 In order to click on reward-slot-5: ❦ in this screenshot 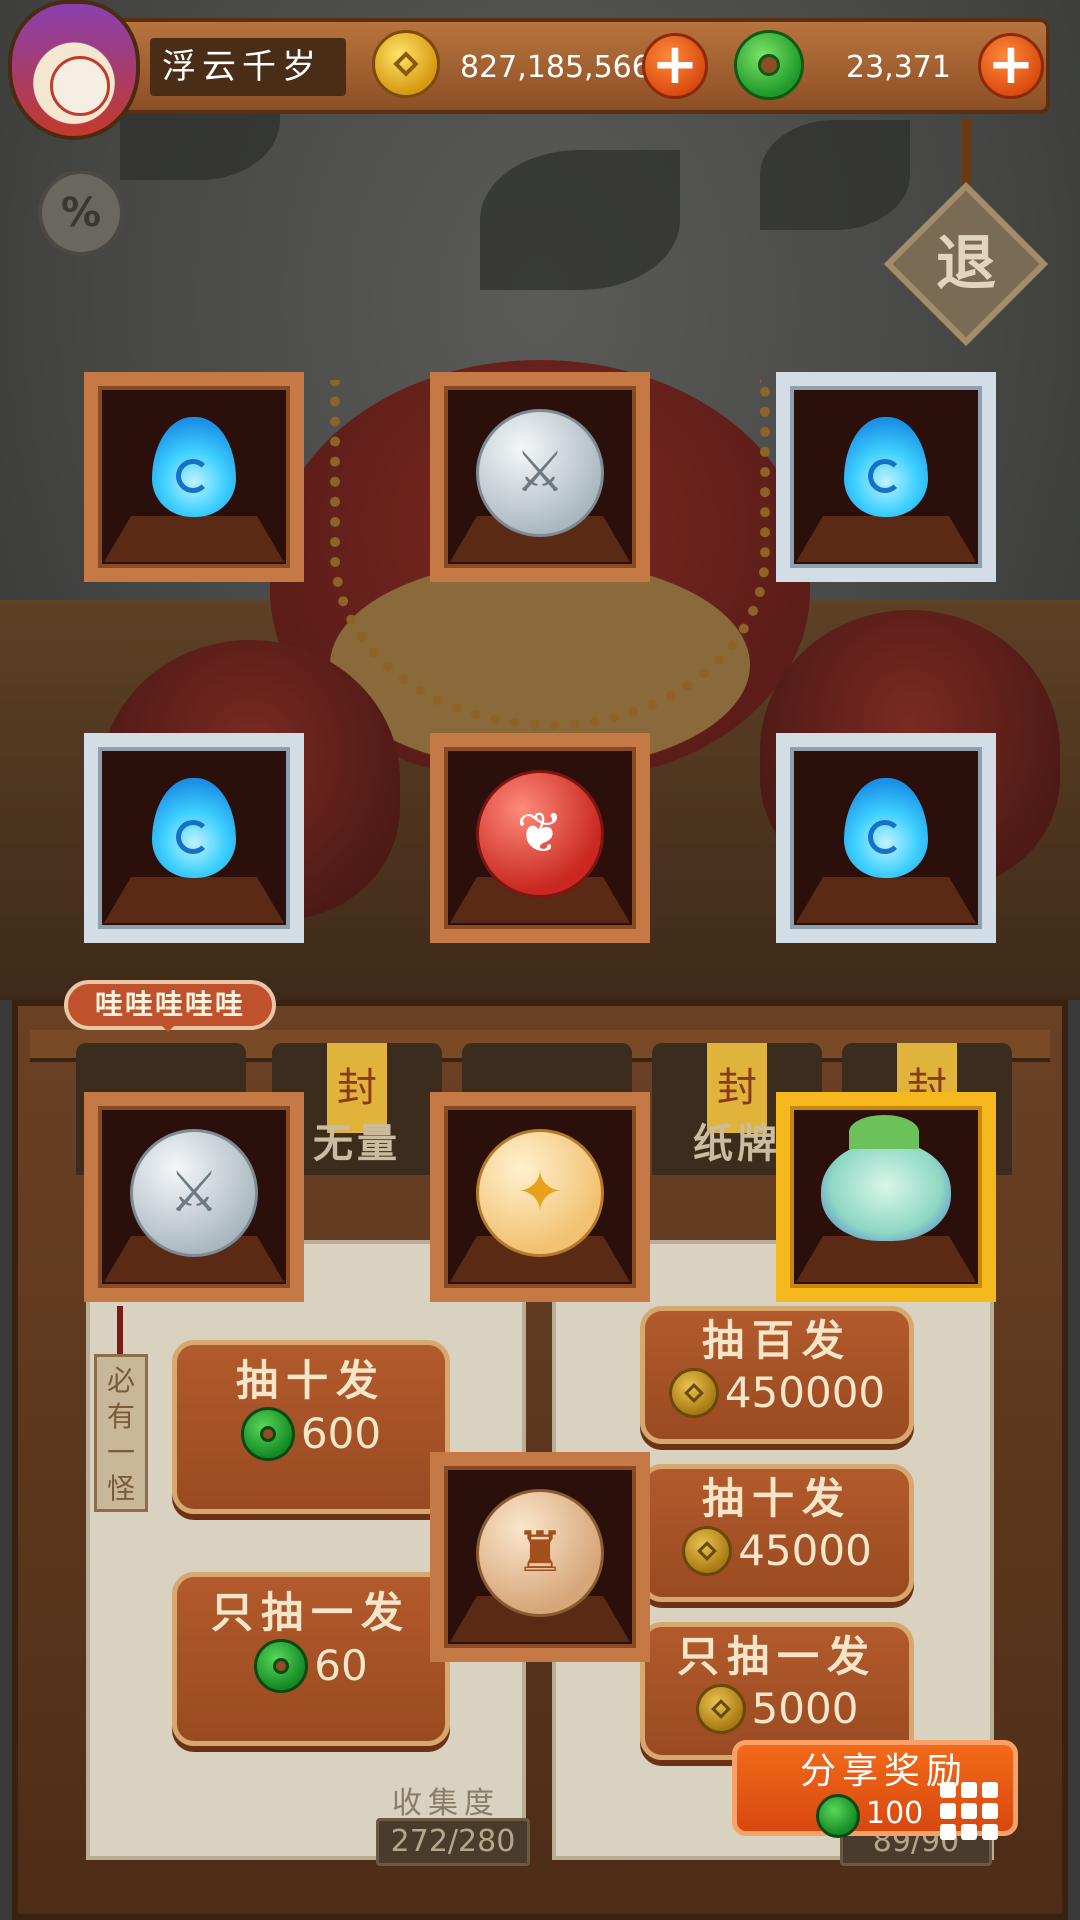, I will do `click(540, 838)`.